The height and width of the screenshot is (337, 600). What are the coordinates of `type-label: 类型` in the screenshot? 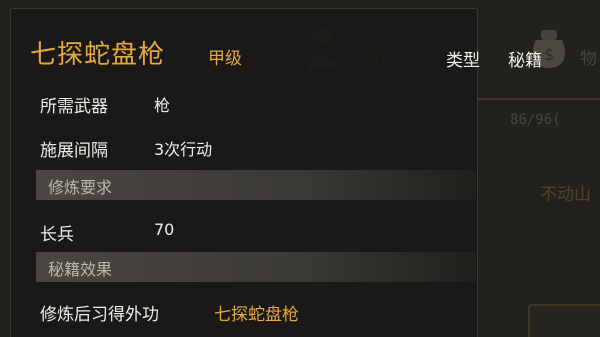 It's located at (463, 61).